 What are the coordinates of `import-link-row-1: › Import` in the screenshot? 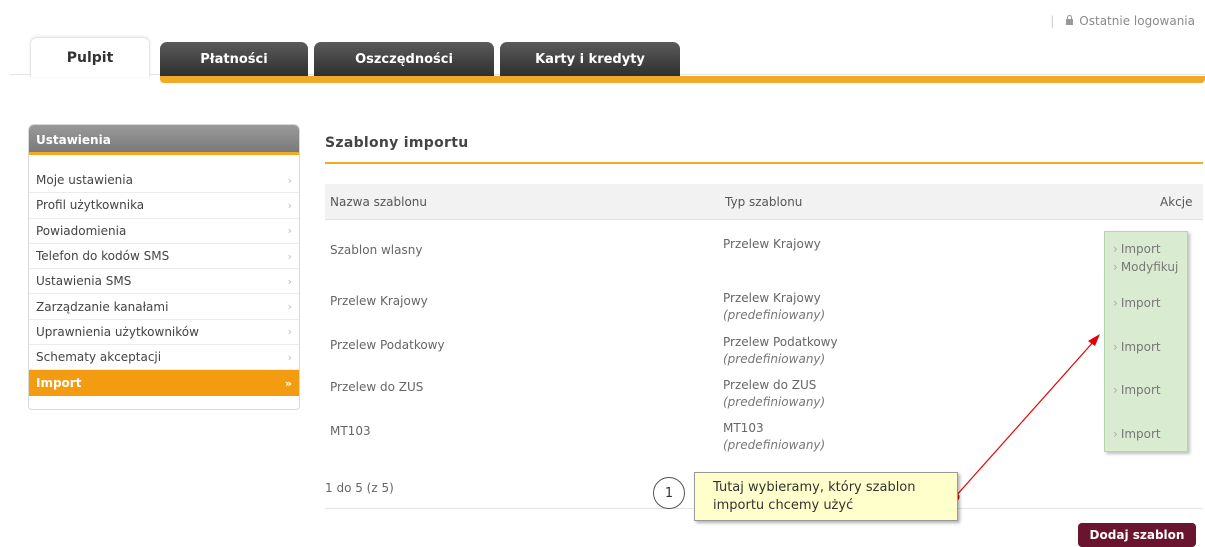 It's located at (1137, 249).